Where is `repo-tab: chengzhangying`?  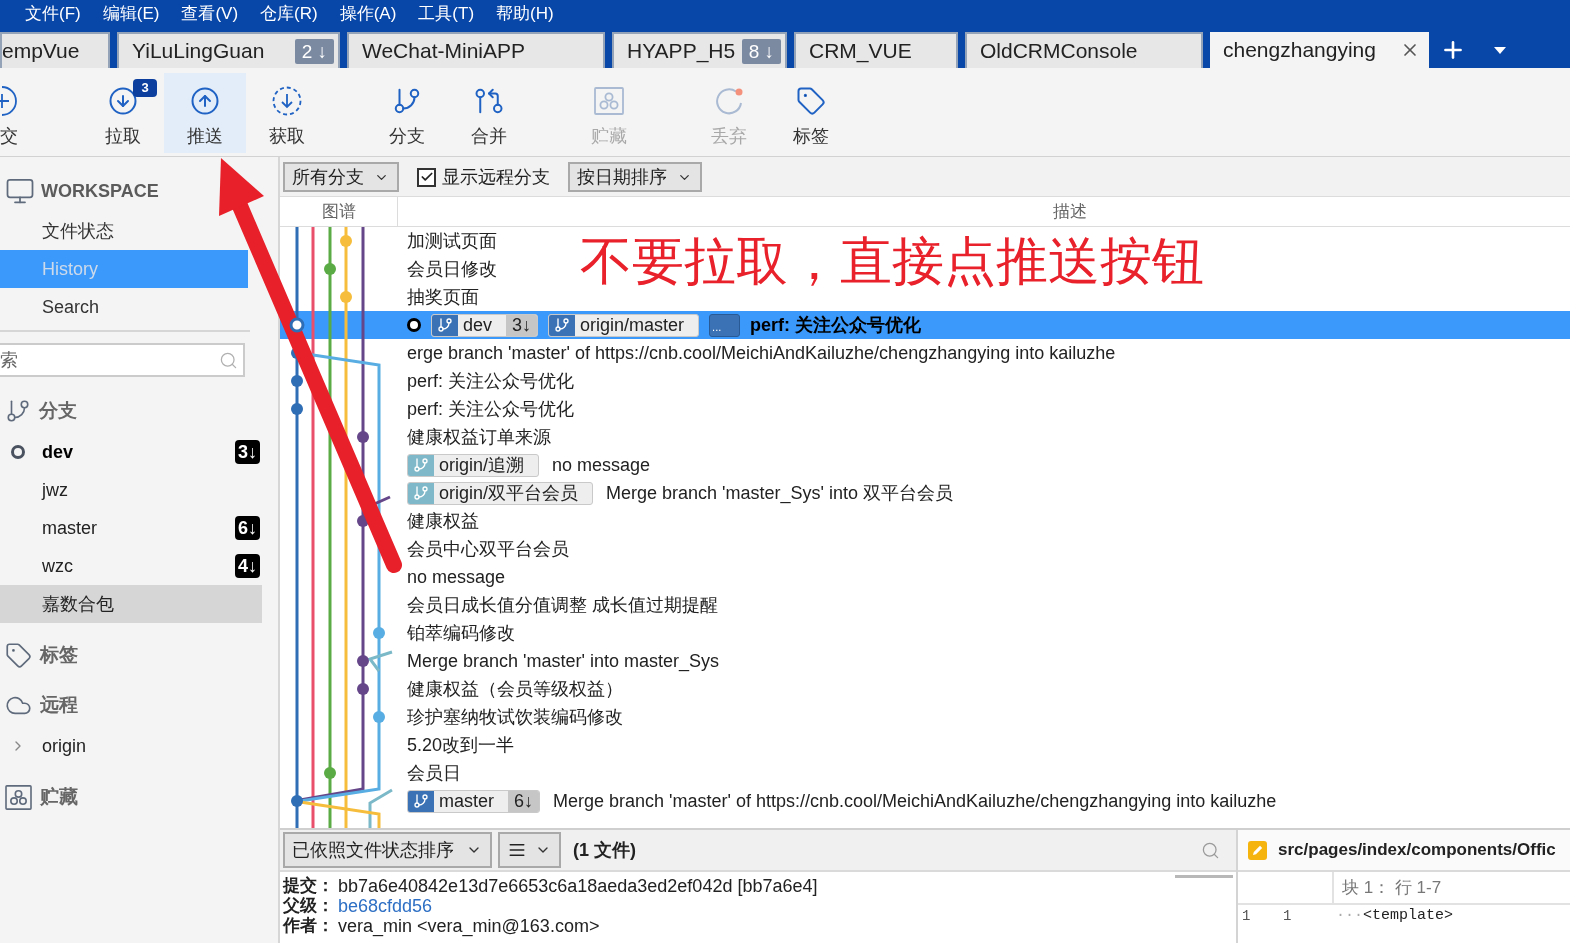
repo-tab: chengzhangying is located at coordinates (1319, 50).